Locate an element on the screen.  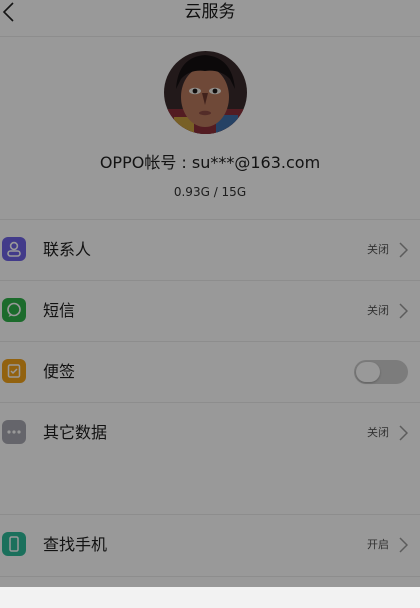
account-text: OPPO帐号 : su***@163.com is located at coordinates (210, 162).